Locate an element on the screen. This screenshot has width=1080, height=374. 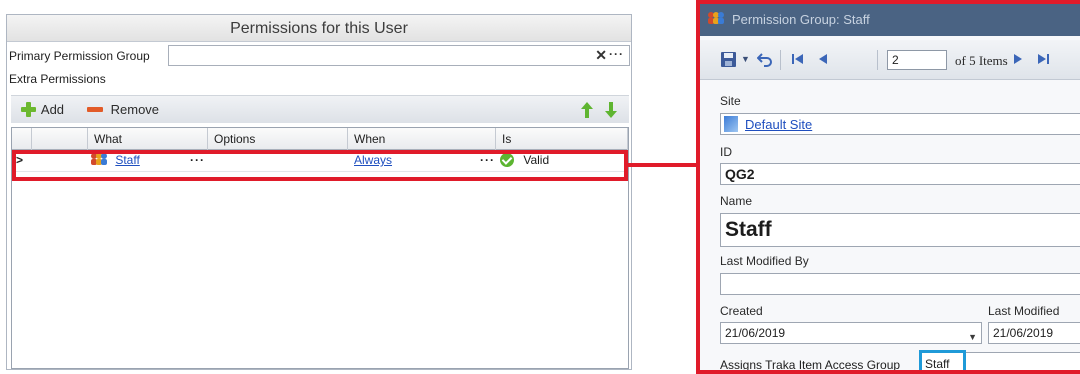
site-label: Site is located at coordinates (730, 101).